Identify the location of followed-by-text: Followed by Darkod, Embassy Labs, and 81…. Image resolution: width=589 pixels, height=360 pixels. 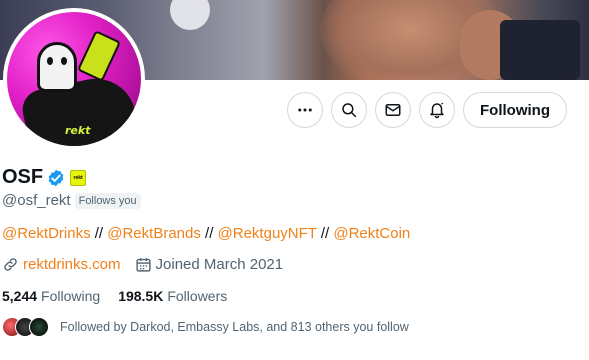
(234, 327).